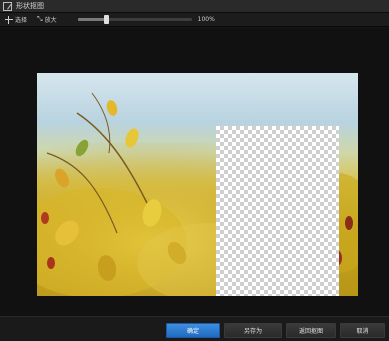  I want to click on crosshair-icon, so click(9, 19).